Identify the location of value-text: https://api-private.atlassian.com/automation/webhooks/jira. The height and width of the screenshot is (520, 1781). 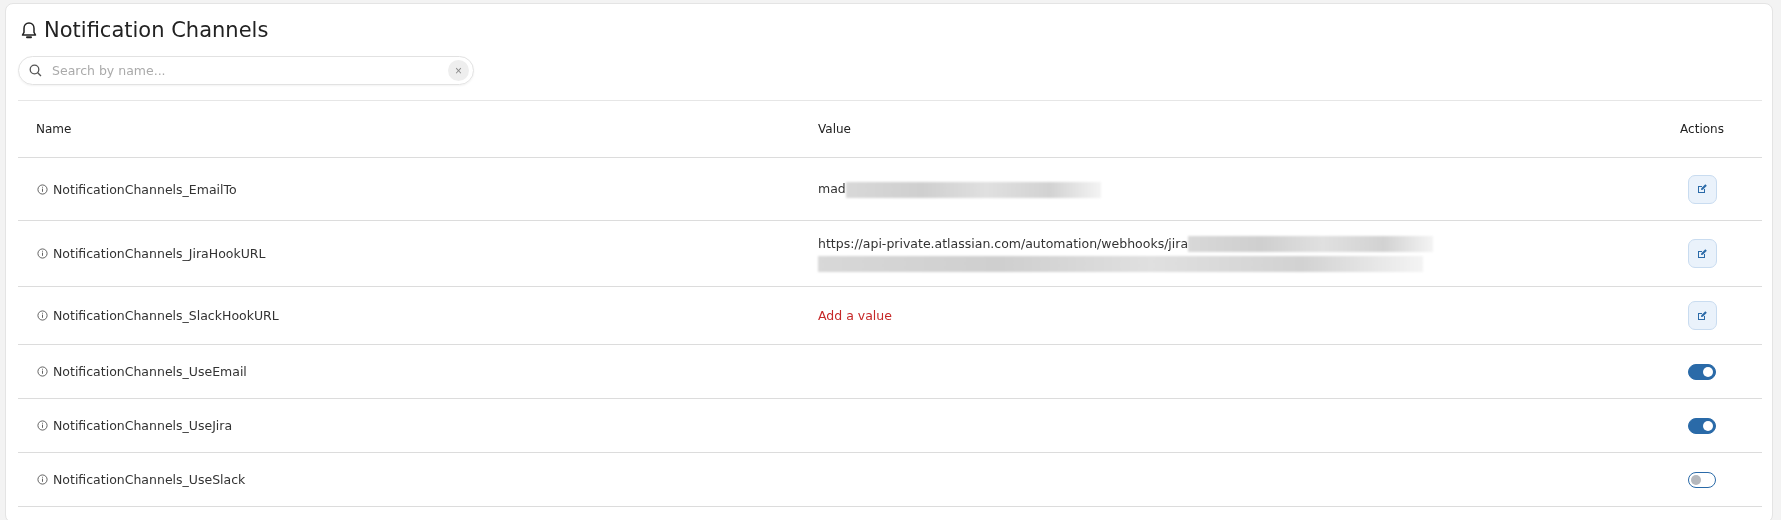
(1003, 243).